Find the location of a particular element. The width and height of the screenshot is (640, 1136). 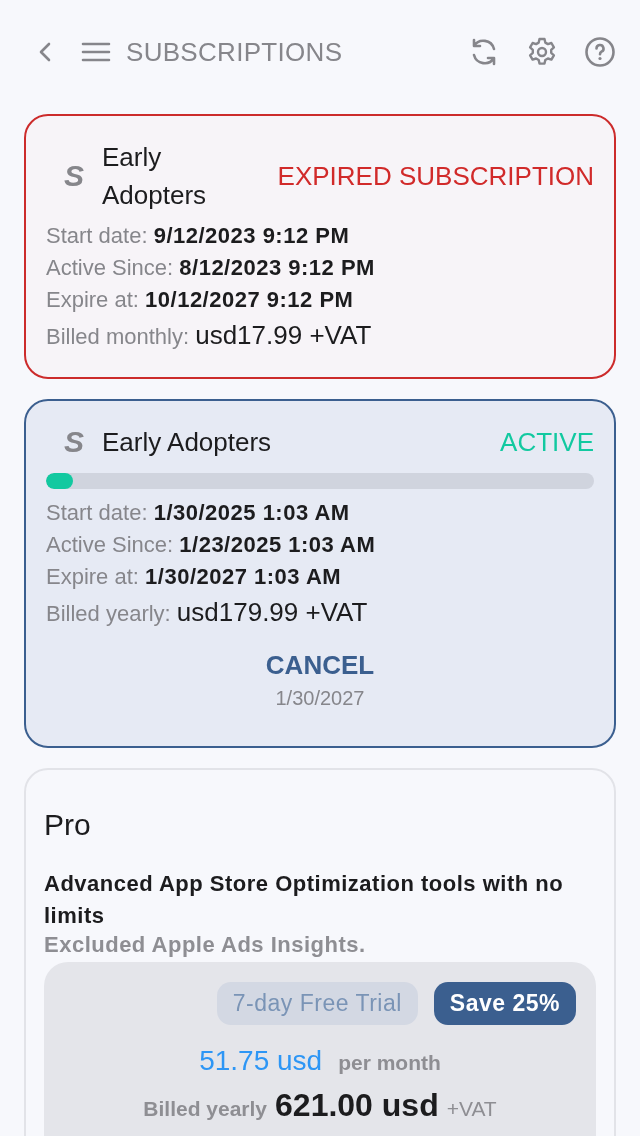

trial-badge: 7-day Free Trial is located at coordinates (317, 1003).